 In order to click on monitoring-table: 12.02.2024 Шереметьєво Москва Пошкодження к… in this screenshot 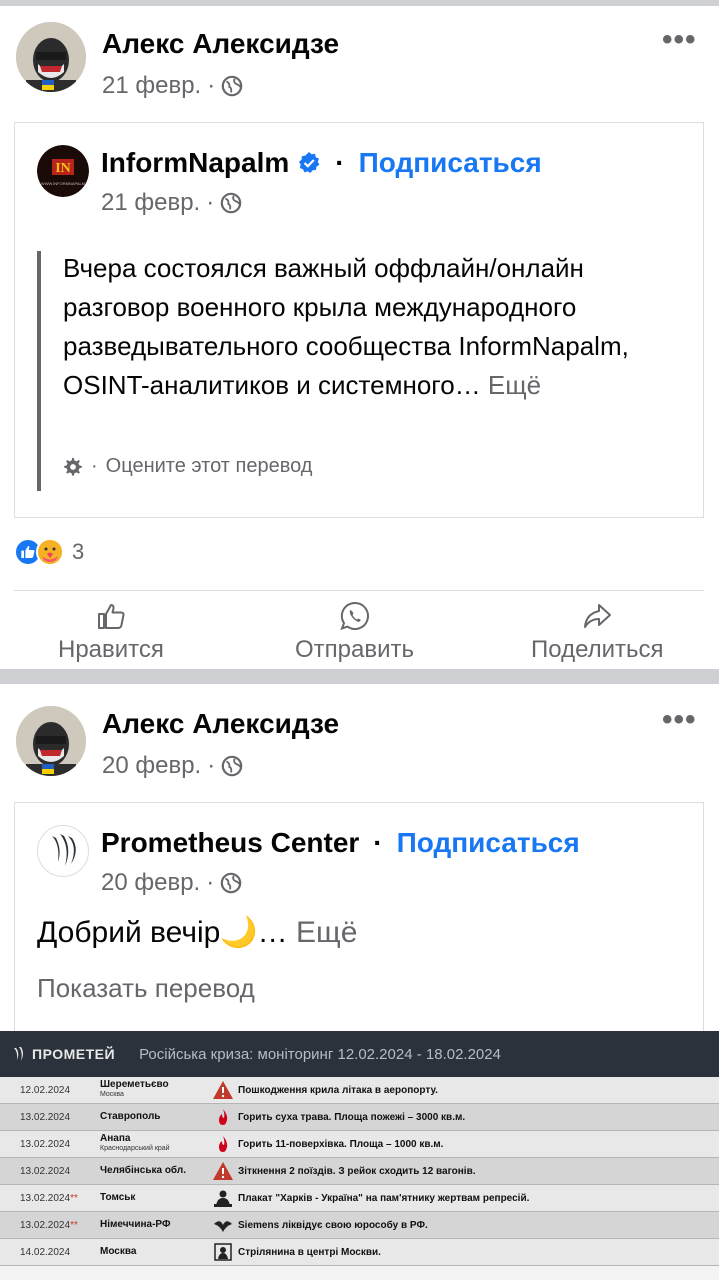, I will do `click(359, 1171)`.